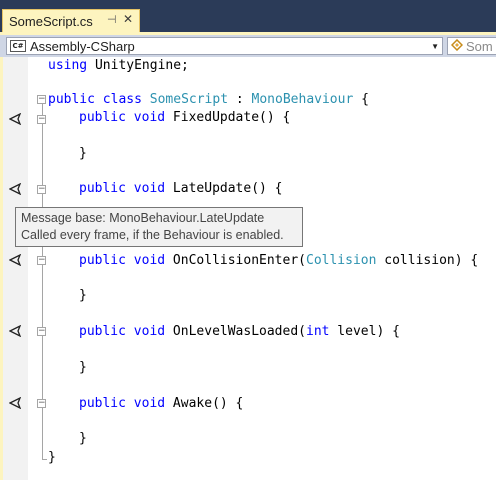 Image resolution: width=496 pixels, height=480 pixels. What do you see at coordinates (235, 331) in the screenshot?
I see `code-text: OnLevelWasLoaded(` at bounding box center [235, 331].